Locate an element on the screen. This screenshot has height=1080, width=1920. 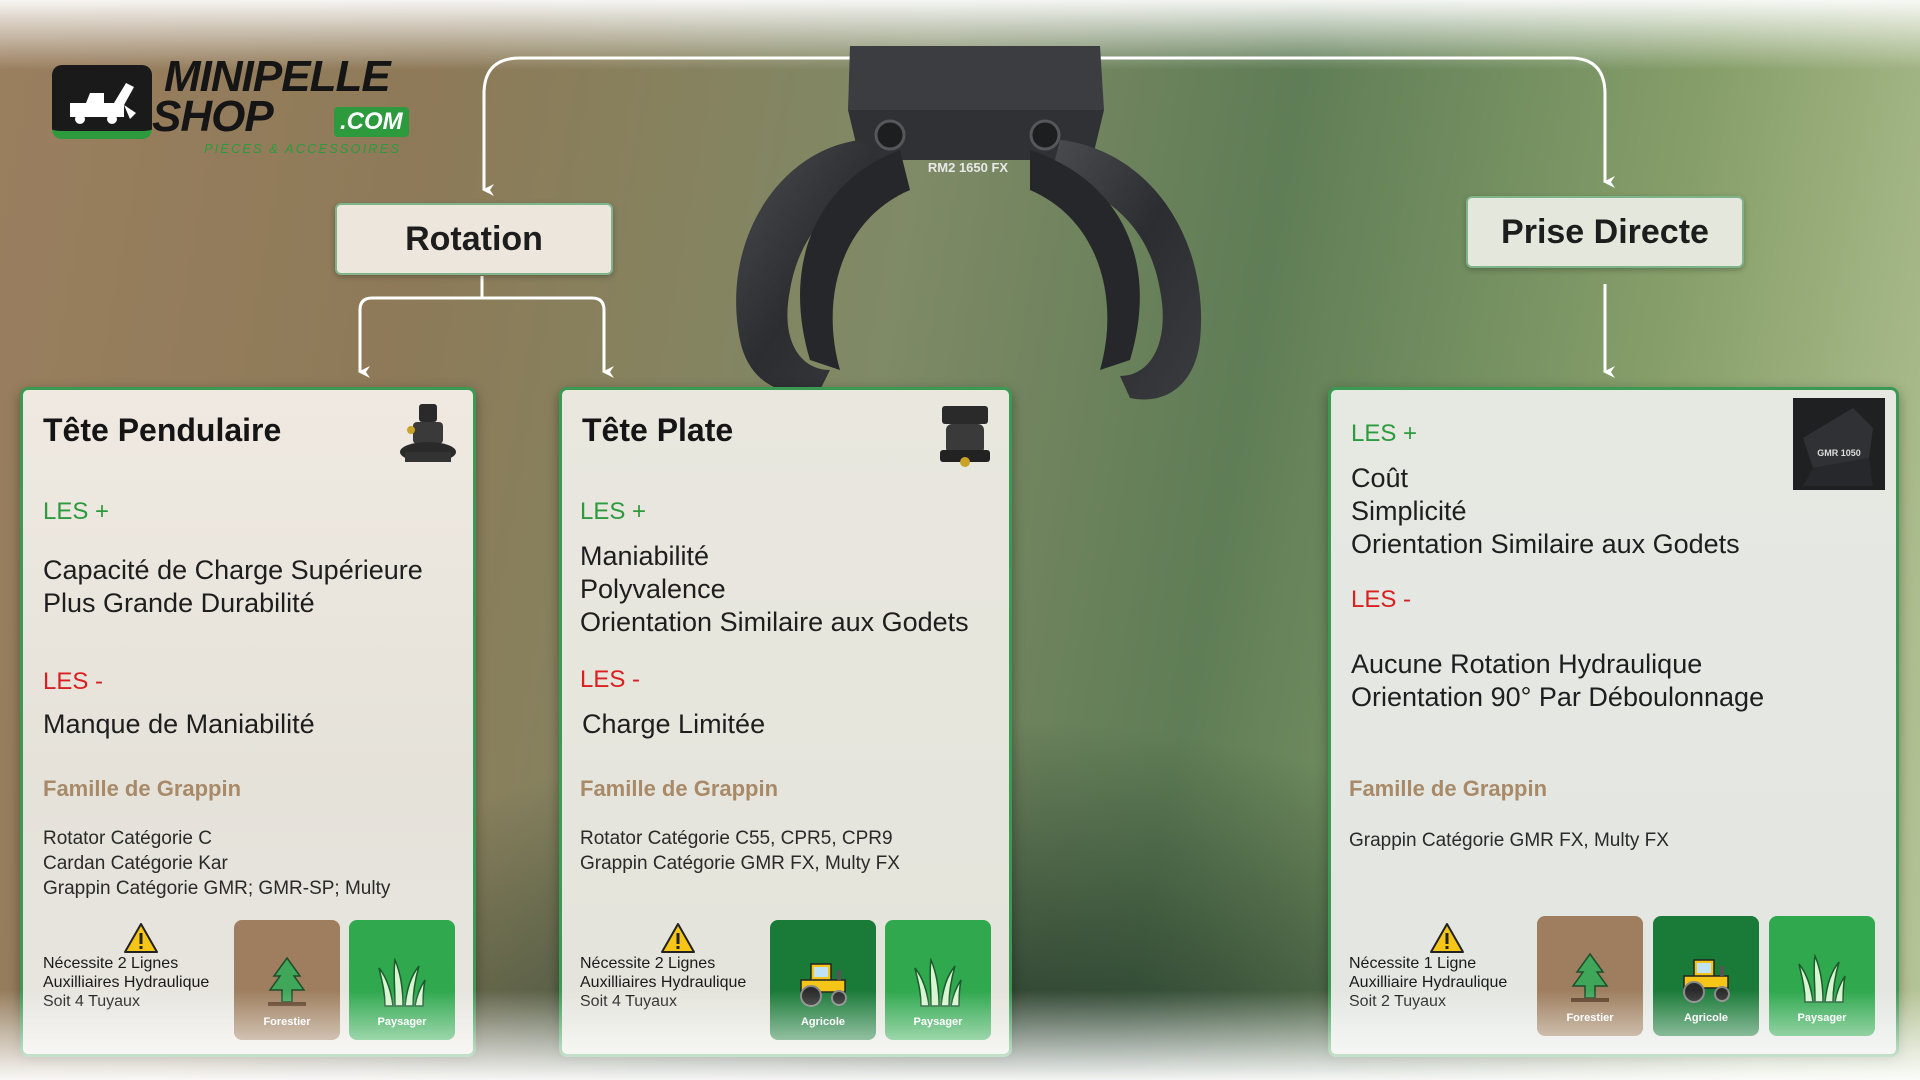
family-list: Grappin Catégorie GMR FX, Multy FX is located at coordinates (1509, 840).